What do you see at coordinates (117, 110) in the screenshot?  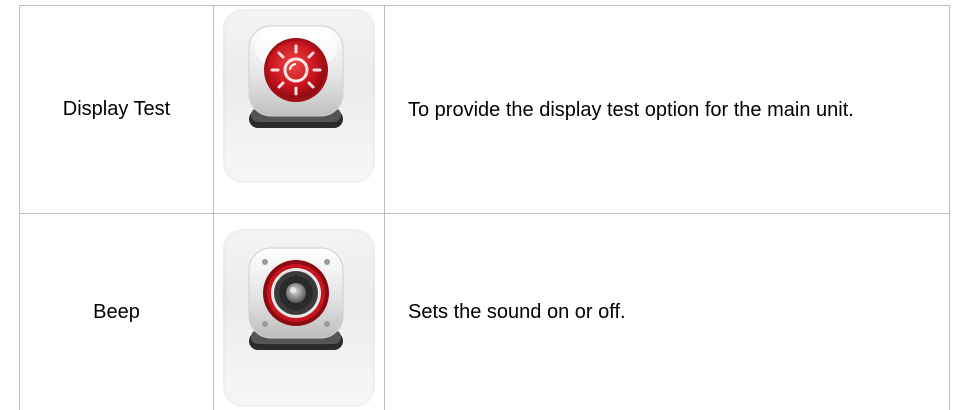 I see `feature-name: Display Test` at bounding box center [117, 110].